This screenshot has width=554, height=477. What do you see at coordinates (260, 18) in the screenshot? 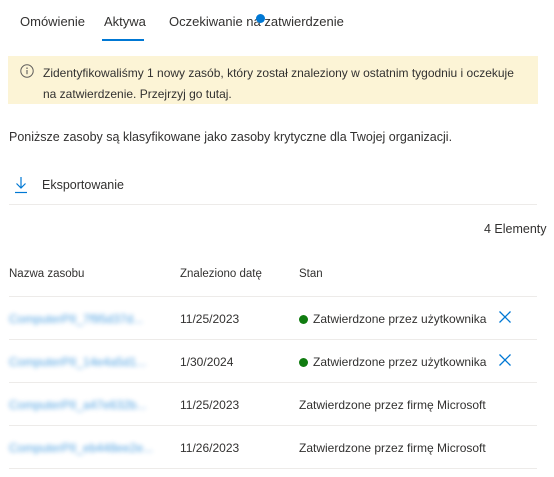
I see `notification-dot` at bounding box center [260, 18].